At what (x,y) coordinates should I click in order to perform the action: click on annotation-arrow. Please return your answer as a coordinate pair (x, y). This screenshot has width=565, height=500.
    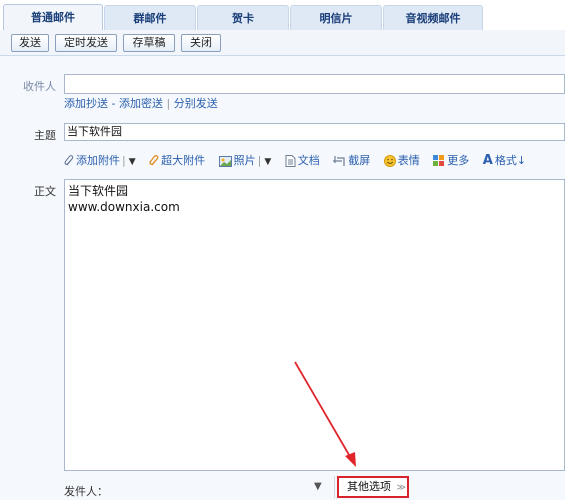
    Looking at the image, I should click on (325, 414).